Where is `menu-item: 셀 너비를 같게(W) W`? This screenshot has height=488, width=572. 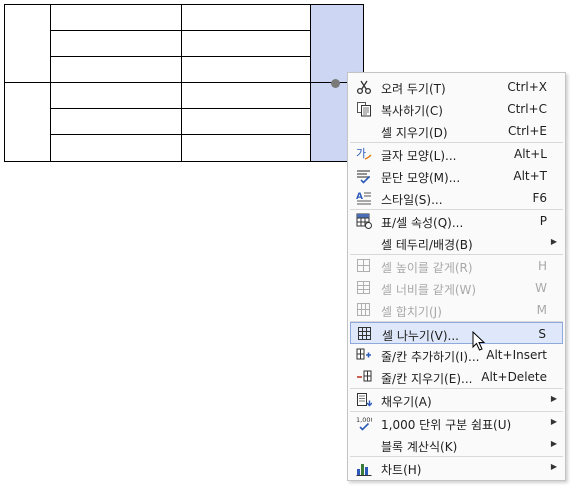 menu-item: 셀 너비를 같게(W) W is located at coordinates (456, 288).